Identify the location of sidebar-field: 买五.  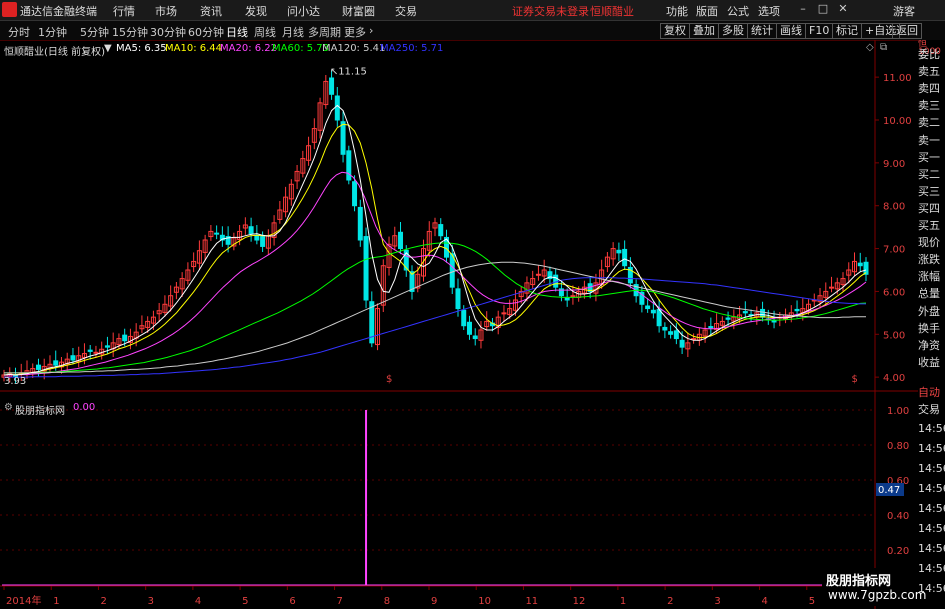
(929, 225).